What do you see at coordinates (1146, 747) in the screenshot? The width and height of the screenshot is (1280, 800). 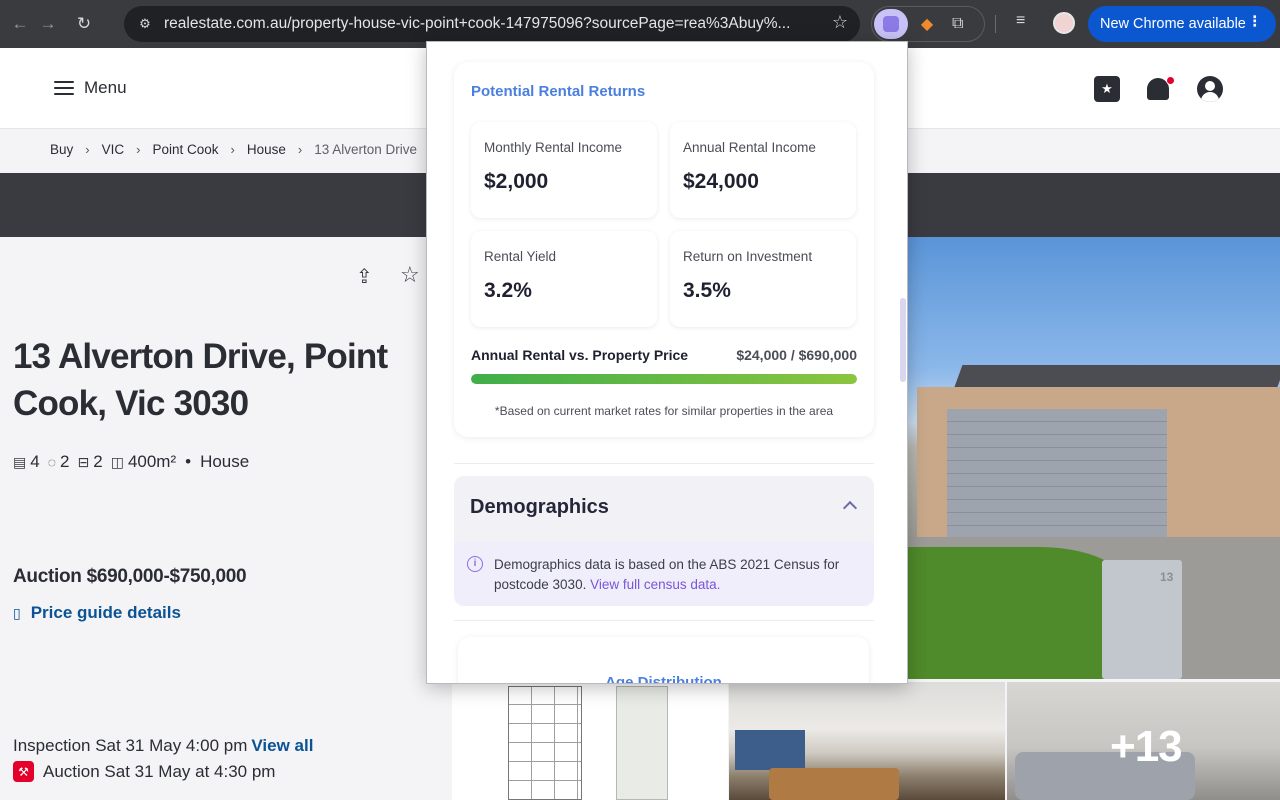 I see `more-photos-count: +13` at bounding box center [1146, 747].